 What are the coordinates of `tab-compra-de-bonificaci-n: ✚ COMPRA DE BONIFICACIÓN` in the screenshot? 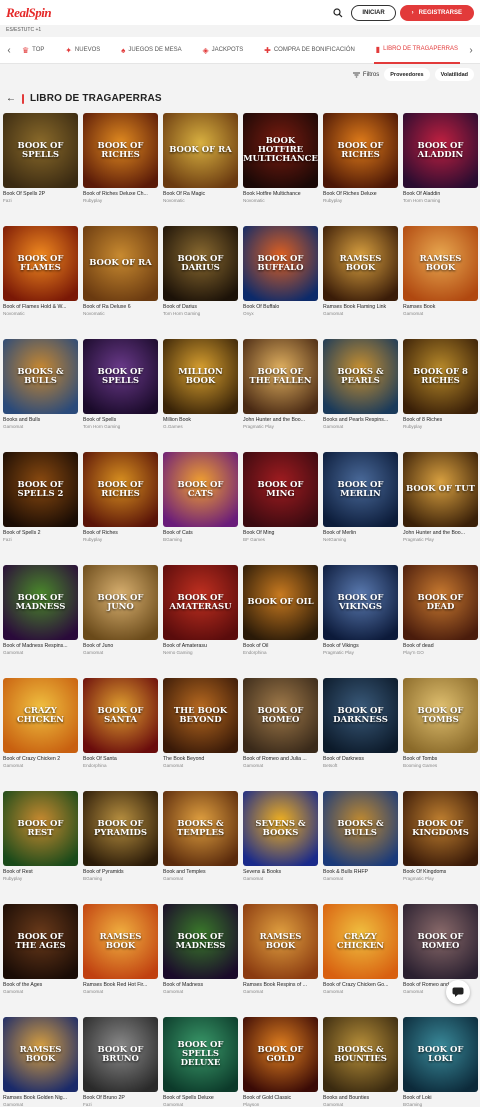 It's located at (309, 50).